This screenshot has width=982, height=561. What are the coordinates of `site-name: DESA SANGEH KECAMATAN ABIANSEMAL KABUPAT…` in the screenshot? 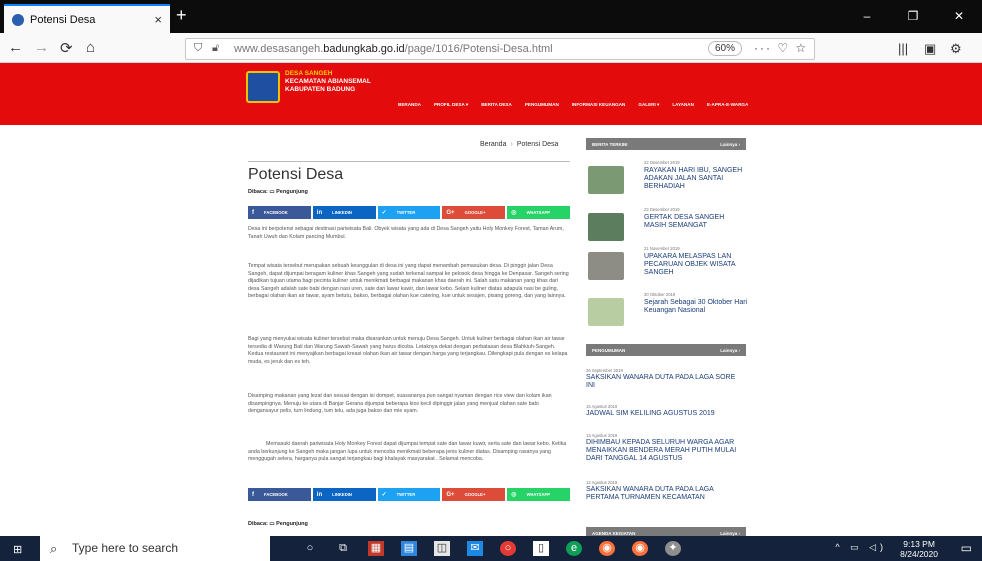 It's located at (328, 82).